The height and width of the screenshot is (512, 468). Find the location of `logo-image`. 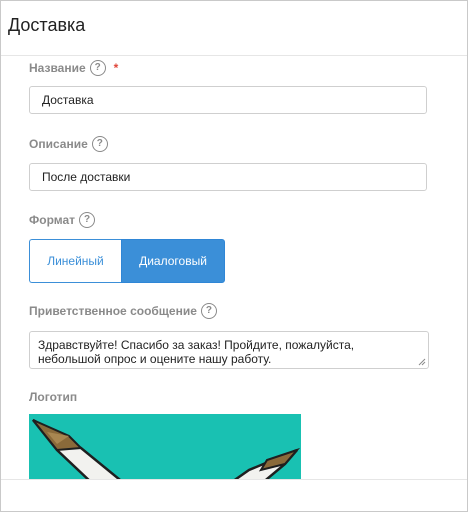

logo-image is located at coordinates (165, 446).